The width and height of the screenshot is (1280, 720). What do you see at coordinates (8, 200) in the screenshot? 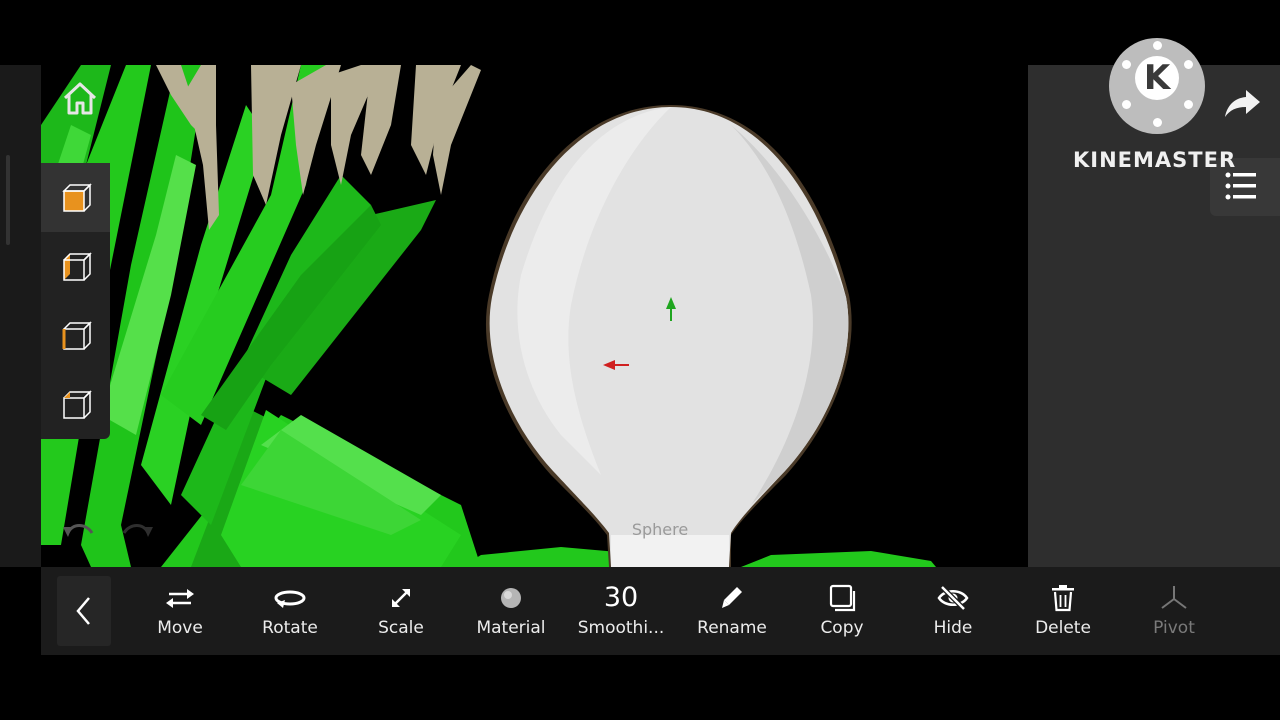
I see `scroll-indicator` at bounding box center [8, 200].